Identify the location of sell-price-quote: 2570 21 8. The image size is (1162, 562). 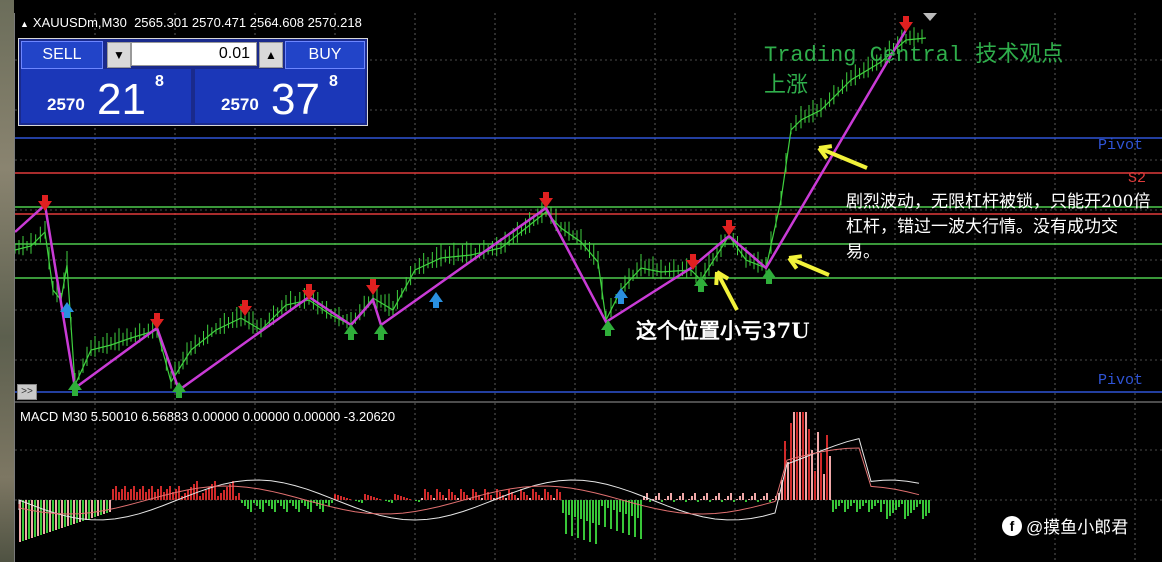
(106, 96).